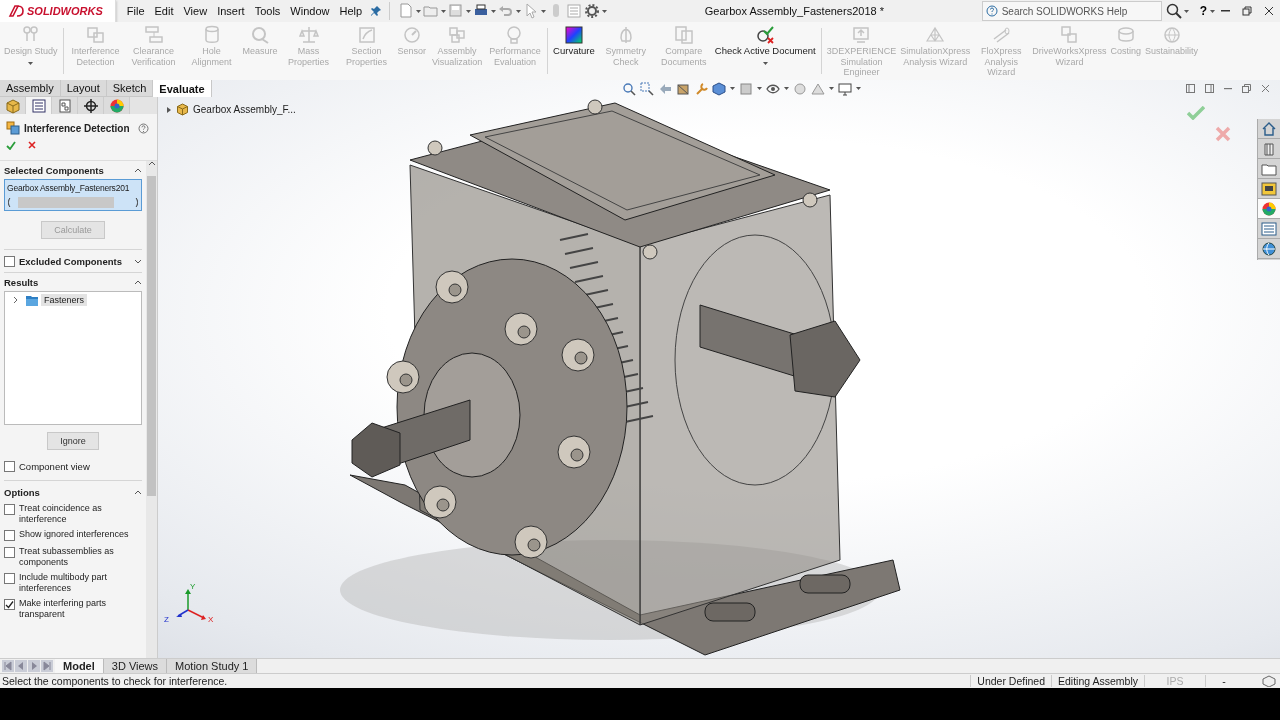 The height and width of the screenshot is (720, 1280). I want to click on scroll-left-icon, so click(9, 202).